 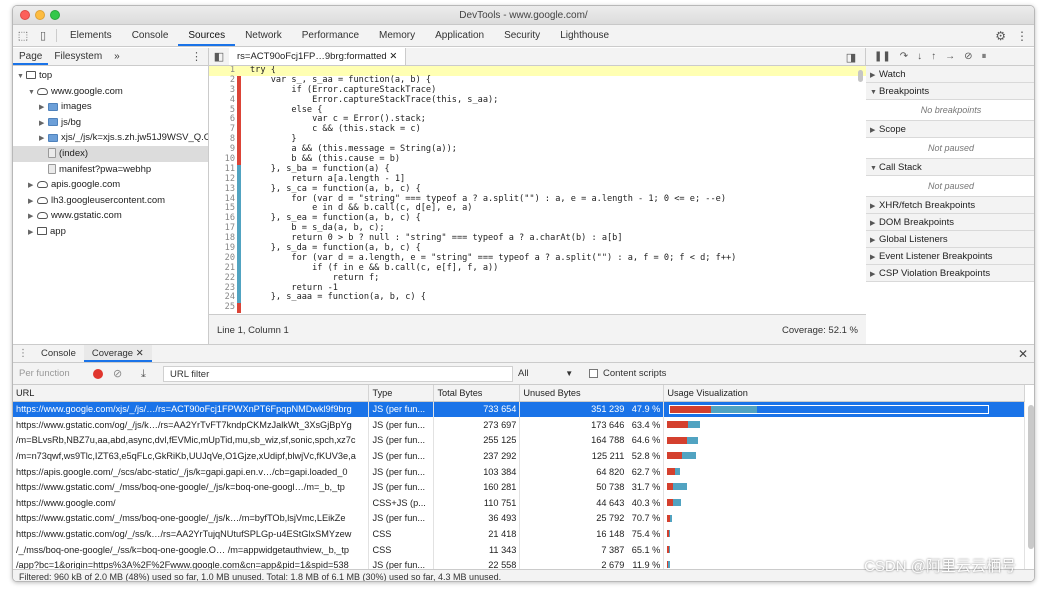 What do you see at coordinates (935, 273) in the screenshot?
I see `debugger-section-label: CSP Violation Breakpoints` at bounding box center [935, 273].